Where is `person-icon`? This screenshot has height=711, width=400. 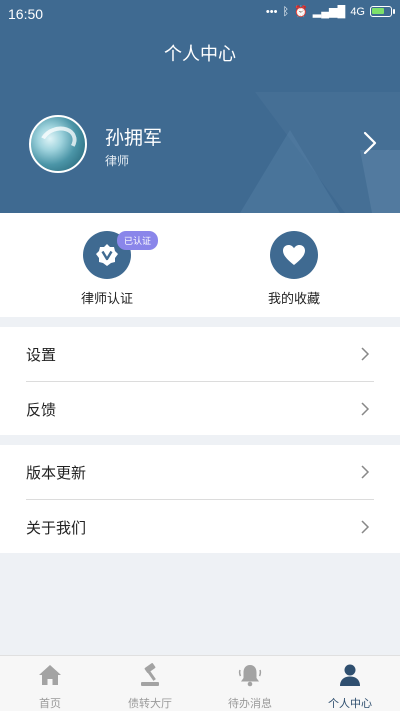 person-icon is located at coordinates (350, 675).